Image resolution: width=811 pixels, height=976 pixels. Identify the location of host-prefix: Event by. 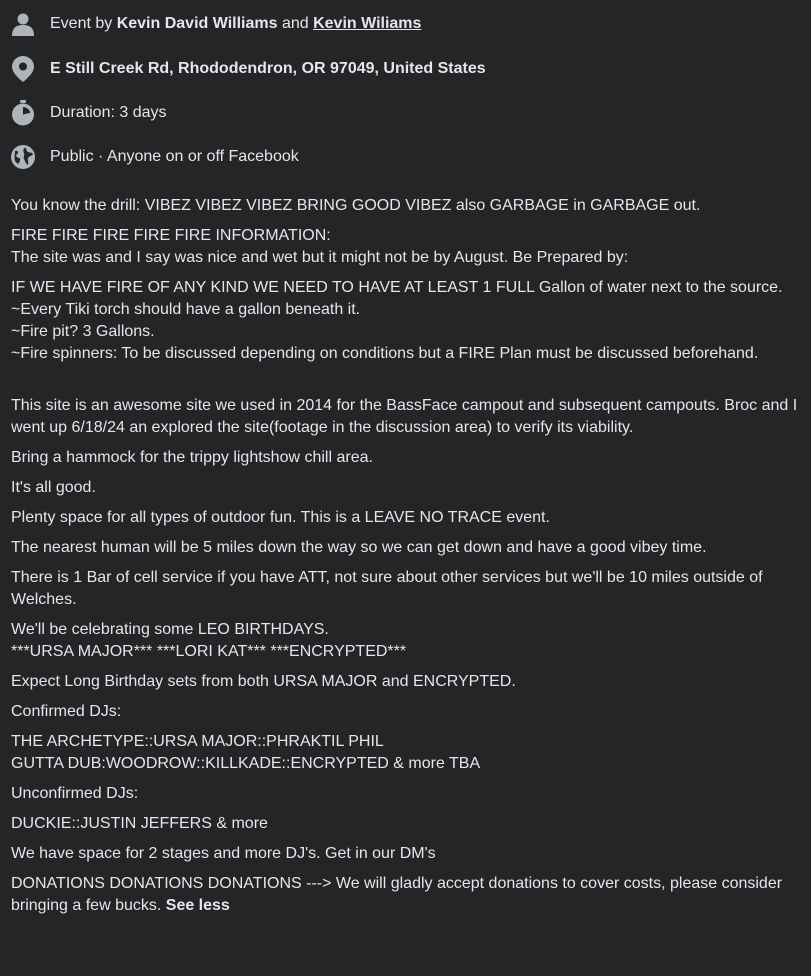
(83, 23).